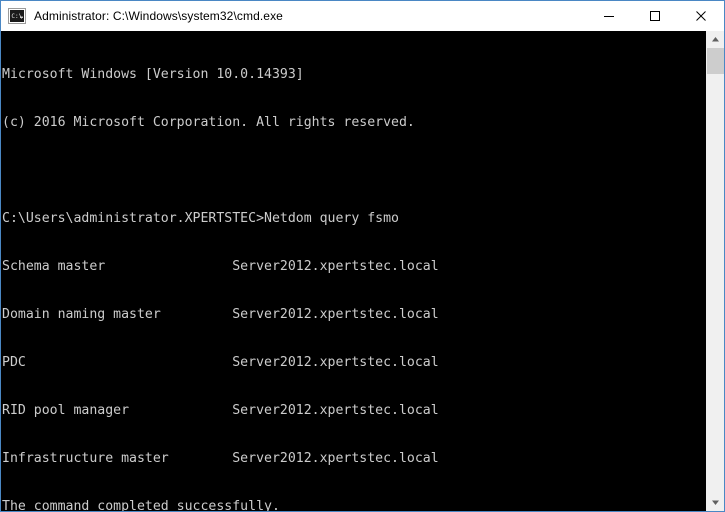 The width and height of the screenshot is (725, 512). Describe the element at coordinates (141, 505) in the screenshot. I see `console-line-status: The command completed successfully.` at that location.